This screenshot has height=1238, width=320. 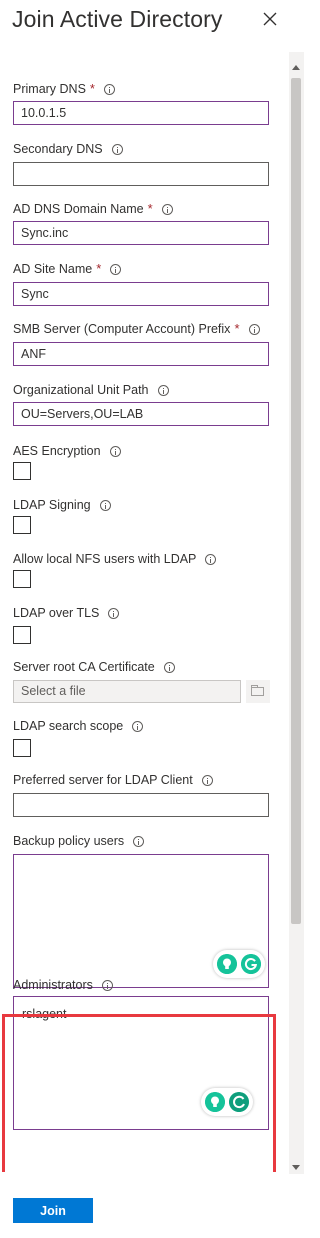 I want to click on vertical-scrollbar, so click(x=296, y=613).